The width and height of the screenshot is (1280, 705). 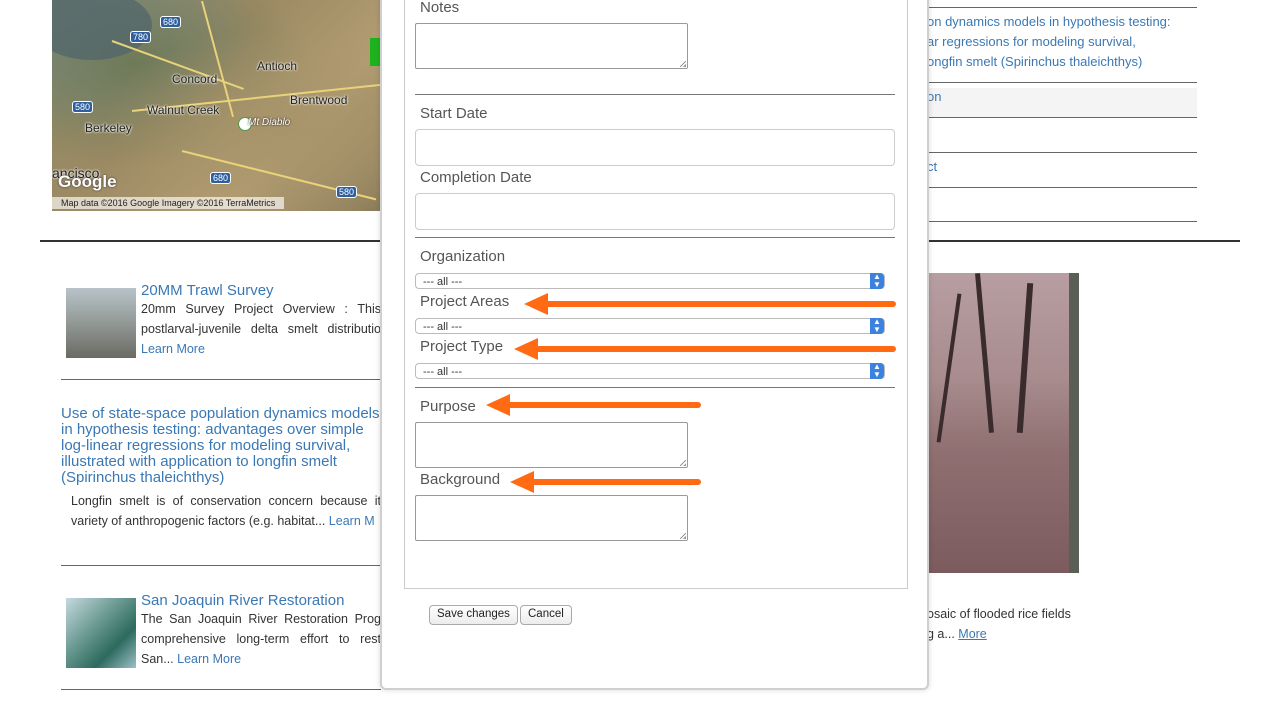 I want to click on organization-label: Organization, so click(x=463, y=256).